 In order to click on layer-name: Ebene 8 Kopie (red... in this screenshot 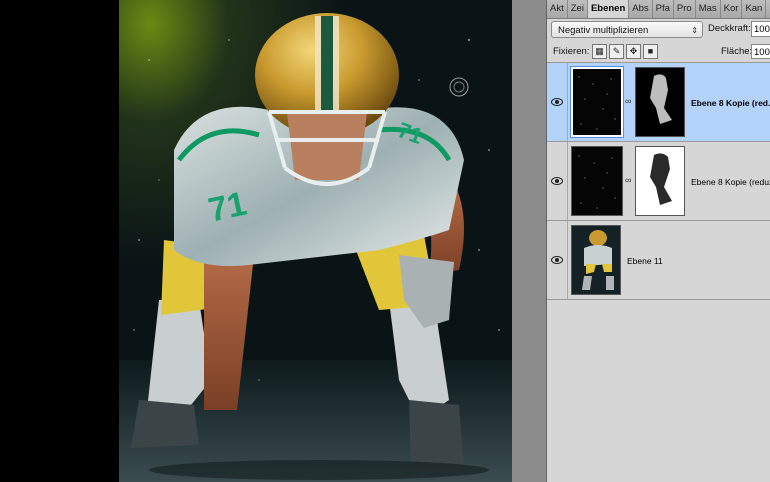, I will do `click(730, 103)`.